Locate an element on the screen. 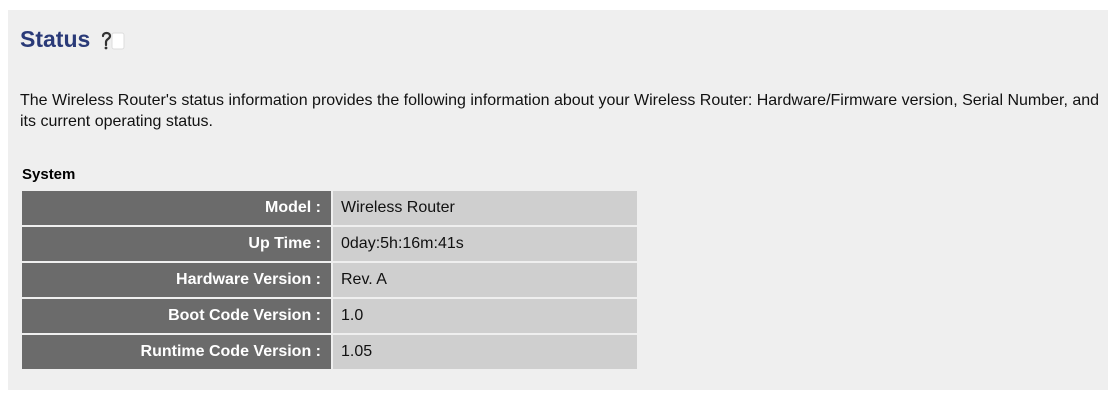 The width and height of the screenshot is (1110, 395). model-value: Wireless Router is located at coordinates (485, 208).